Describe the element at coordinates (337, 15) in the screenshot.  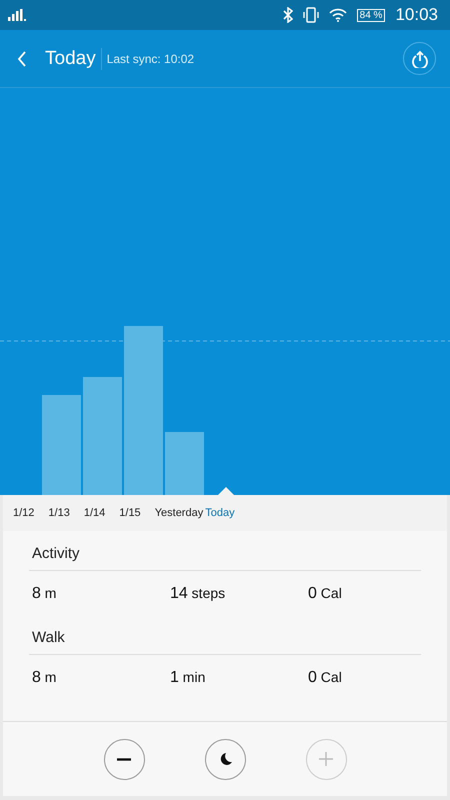
I see `wifi-icon` at that location.